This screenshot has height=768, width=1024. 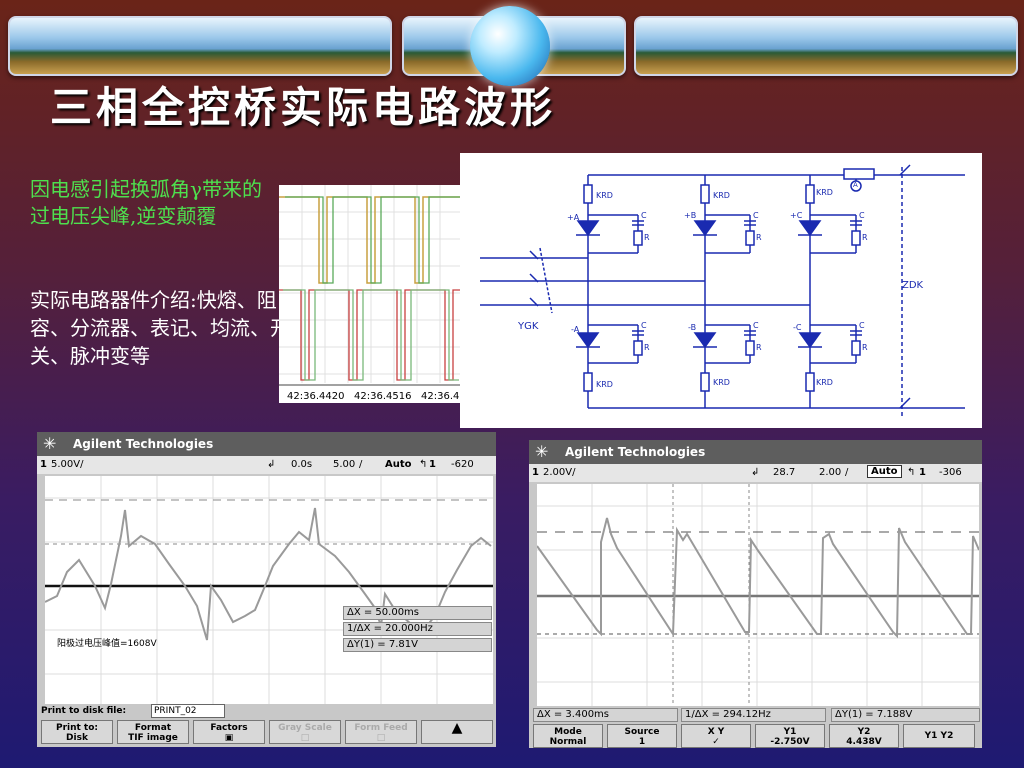 What do you see at coordinates (950, 472) in the screenshot?
I see `trigger-level-right: -306` at bounding box center [950, 472].